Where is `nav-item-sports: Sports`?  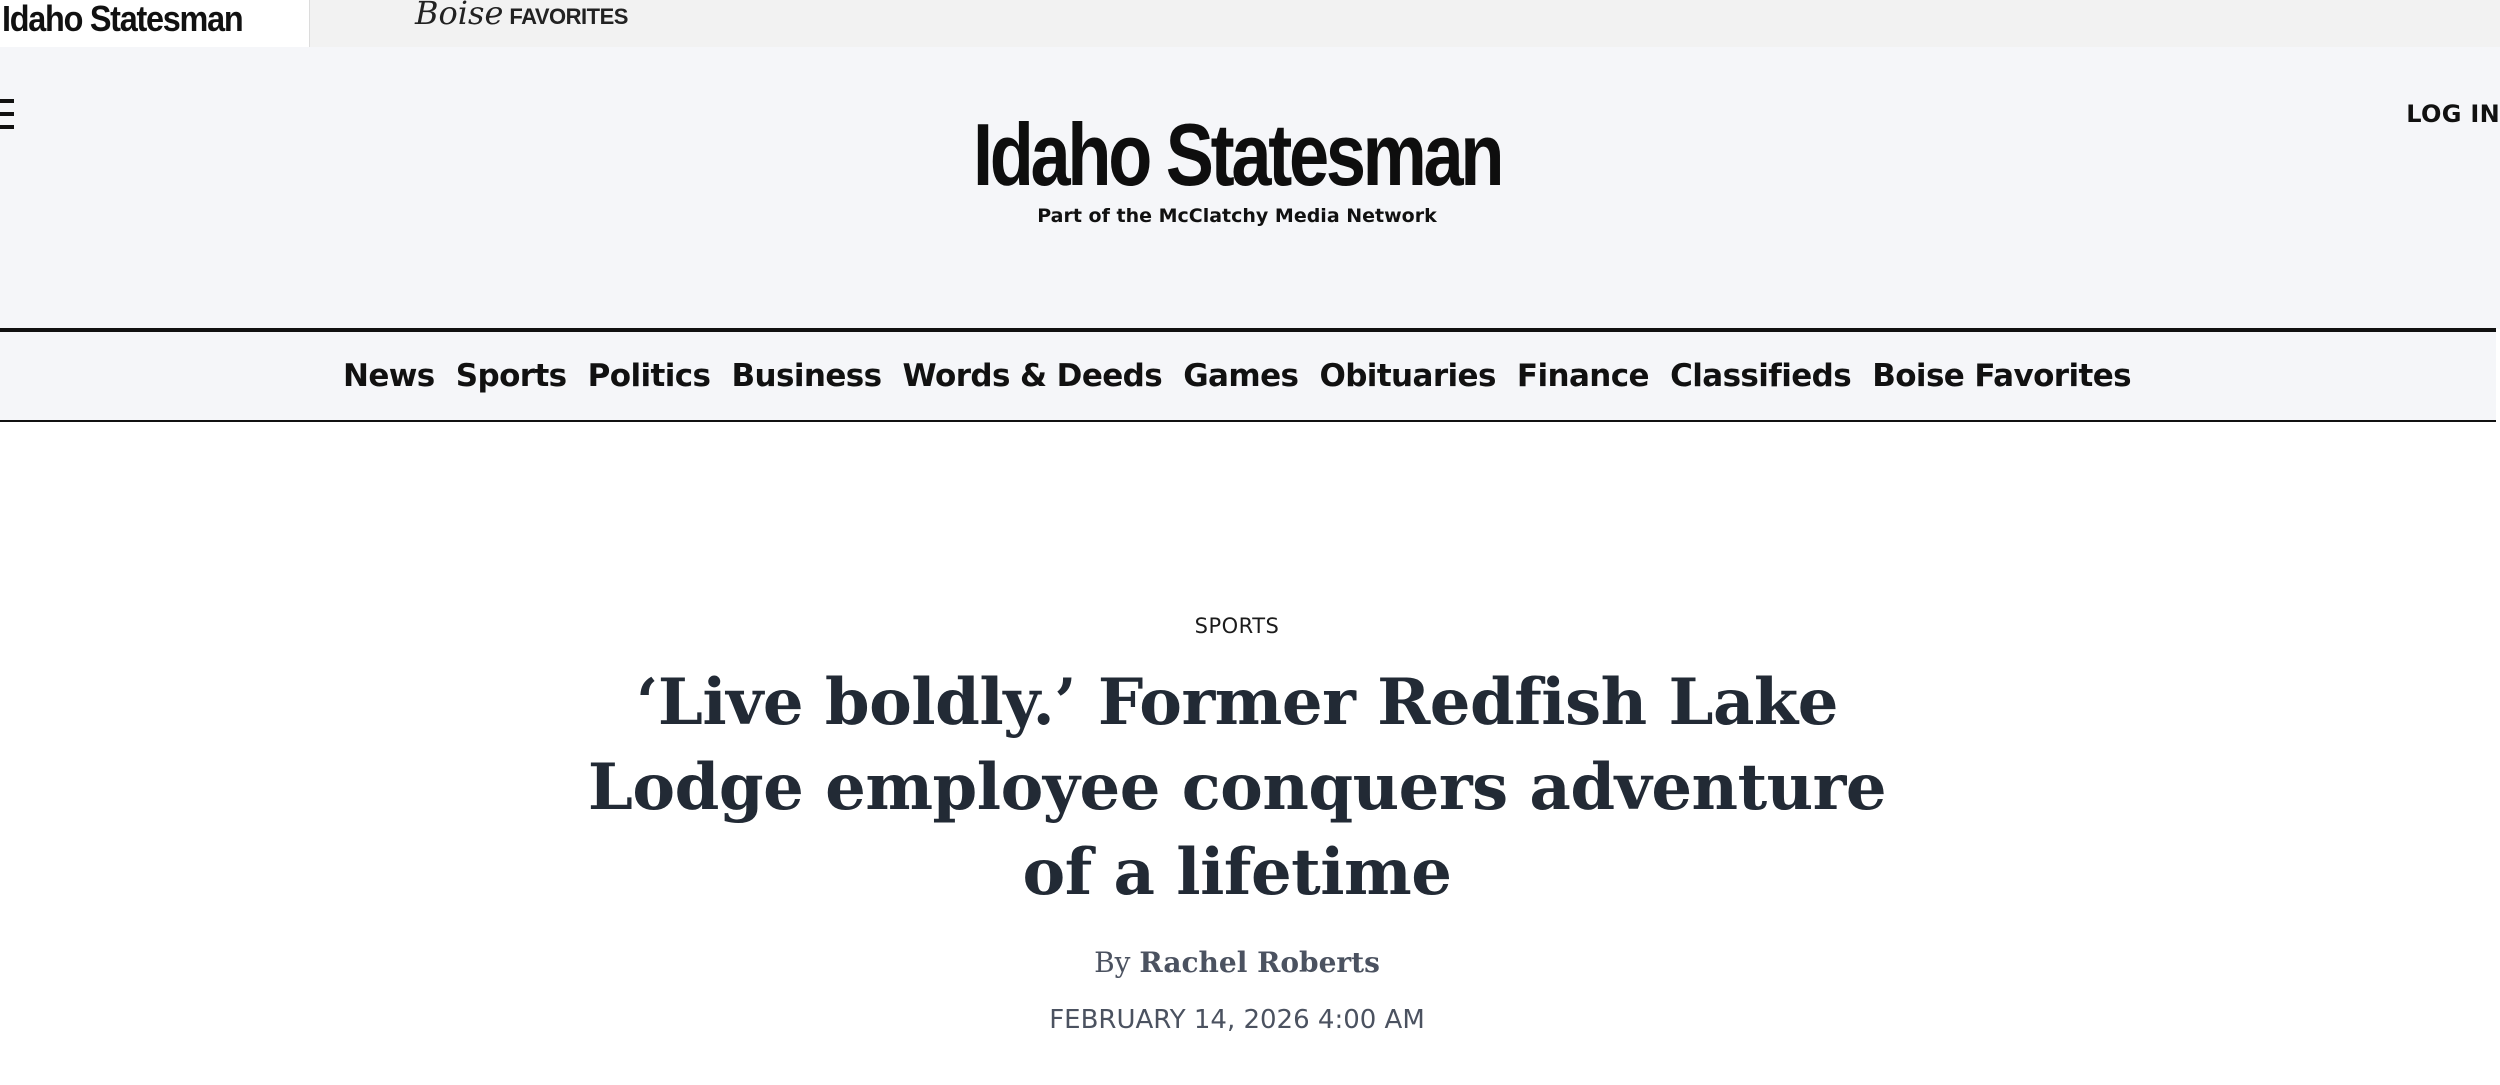 nav-item-sports: Sports is located at coordinates (511, 376).